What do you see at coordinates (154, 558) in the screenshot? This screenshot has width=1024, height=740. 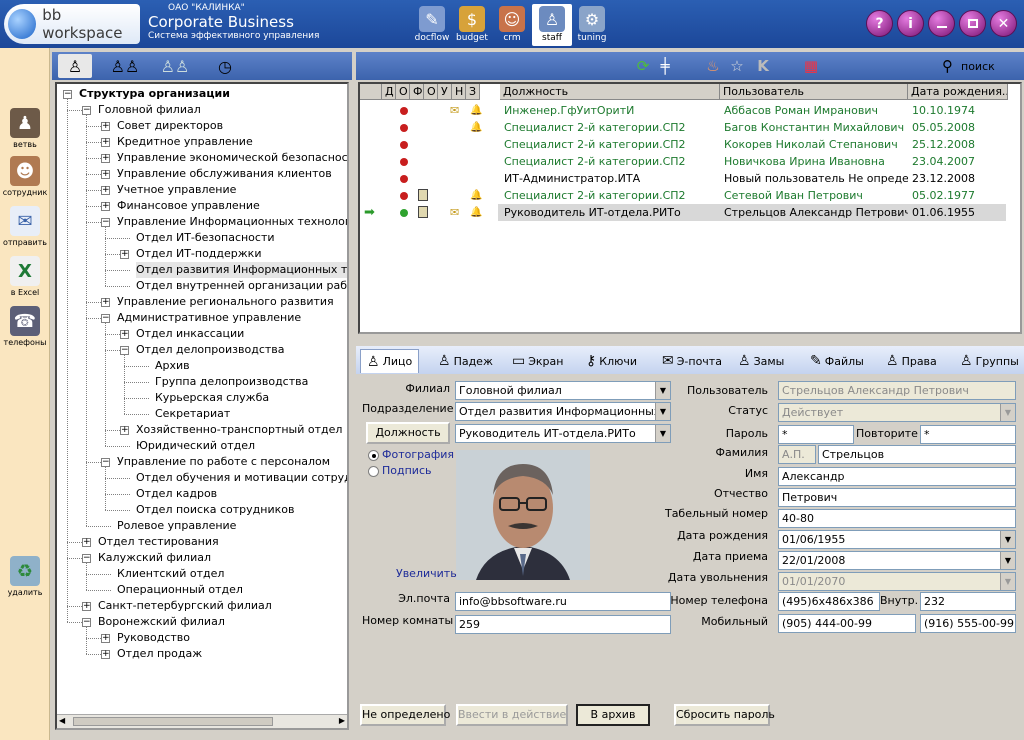 I see `tree-node: Калужский филиал` at bounding box center [154, 558].